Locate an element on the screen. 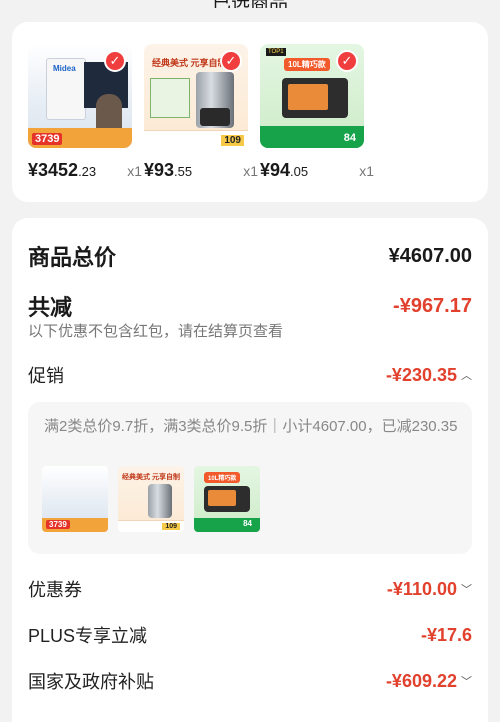 The height and width of the screenshot is (722, 500). discount-hint: 以下优惠不包含红包，请在结算页查看 is located at coordinates (156, 331).